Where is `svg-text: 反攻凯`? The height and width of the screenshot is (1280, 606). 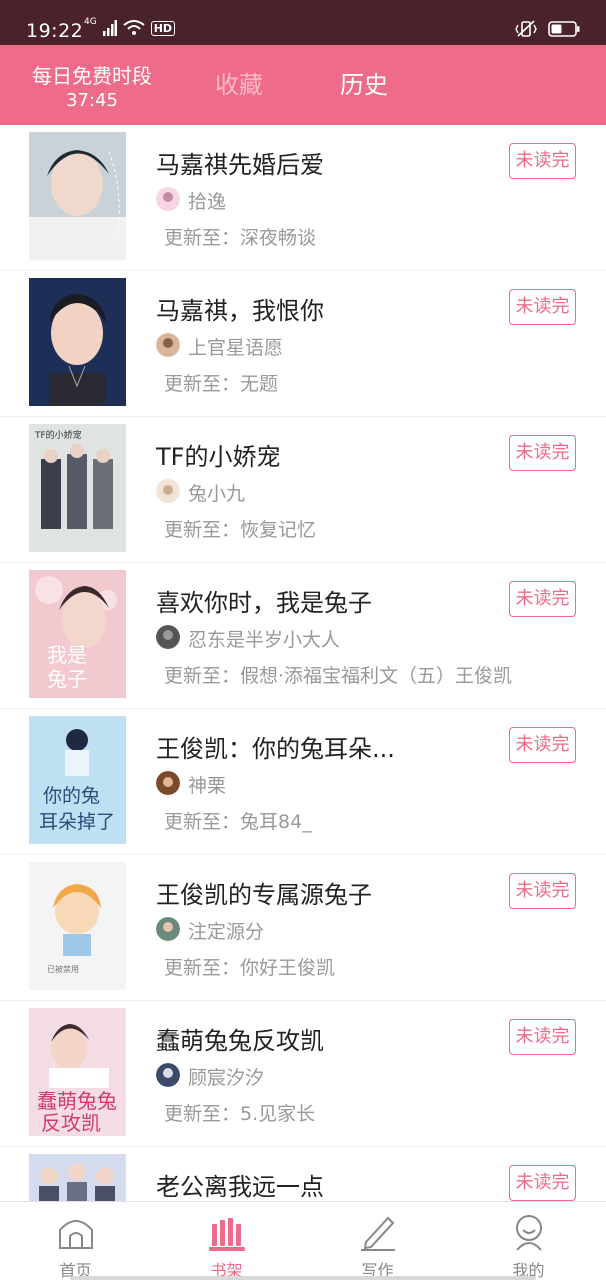 svg-text: 反攻凯 is located at coordinates (71, 1123).